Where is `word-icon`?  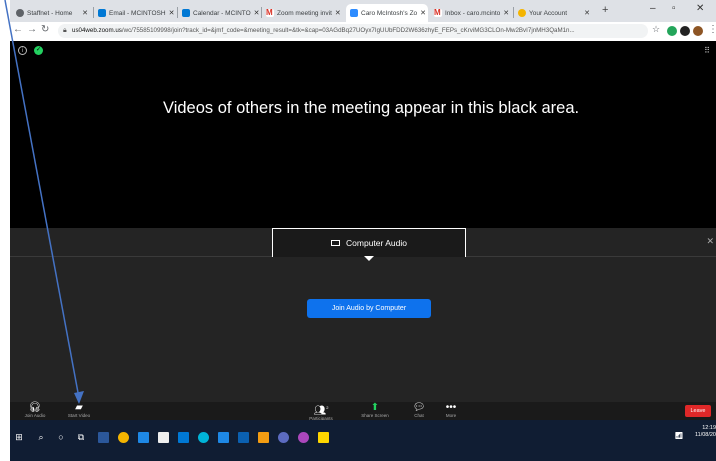 word-icon is located at coordinates (103, 437).